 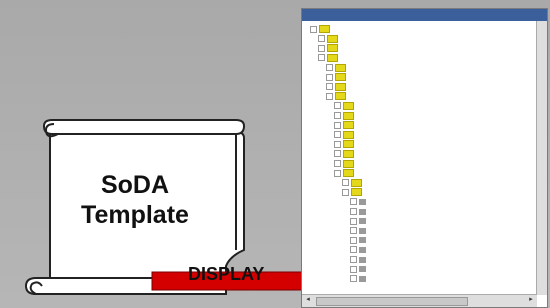 I want to click on scroll-left-icon: ◂, so click(x=308, y=300).